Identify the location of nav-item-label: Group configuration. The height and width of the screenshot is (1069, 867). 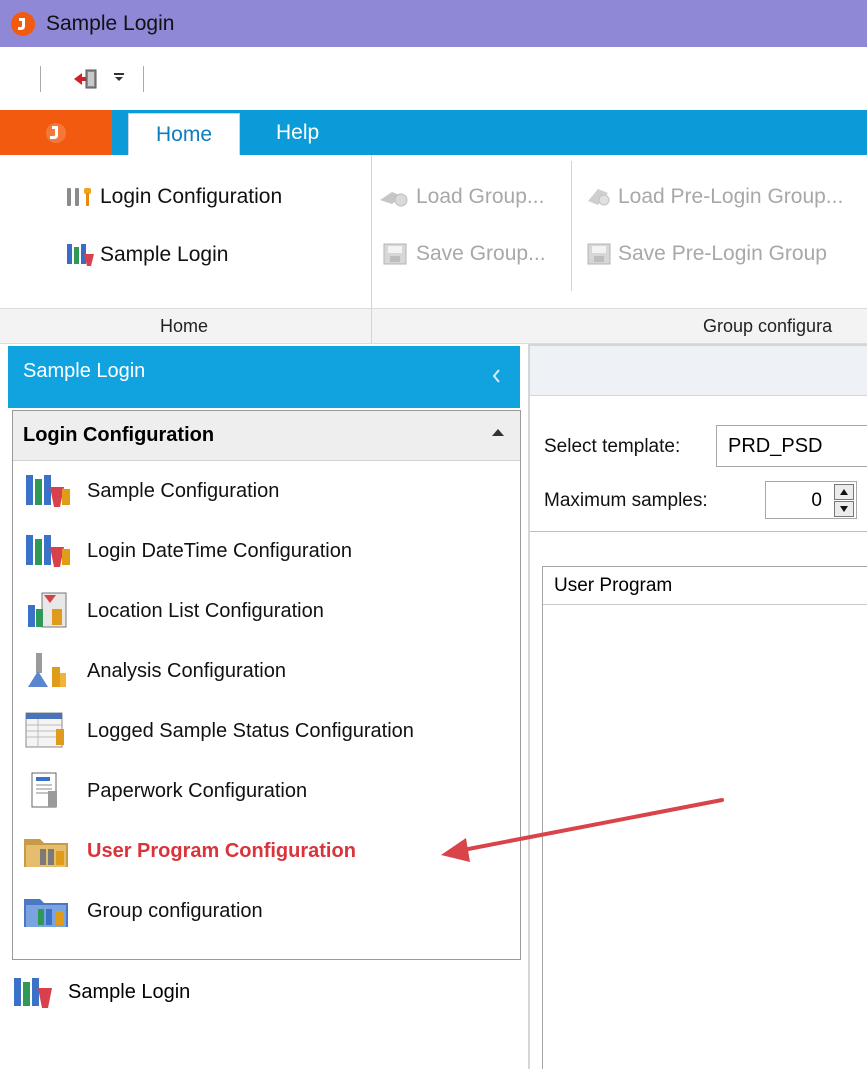
(175, 910).